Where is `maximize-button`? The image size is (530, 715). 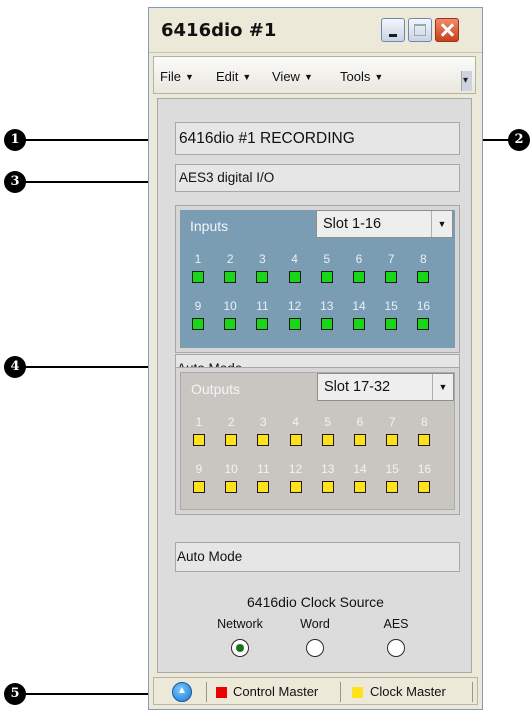 maximize-button is located at coordinates (420, 30).